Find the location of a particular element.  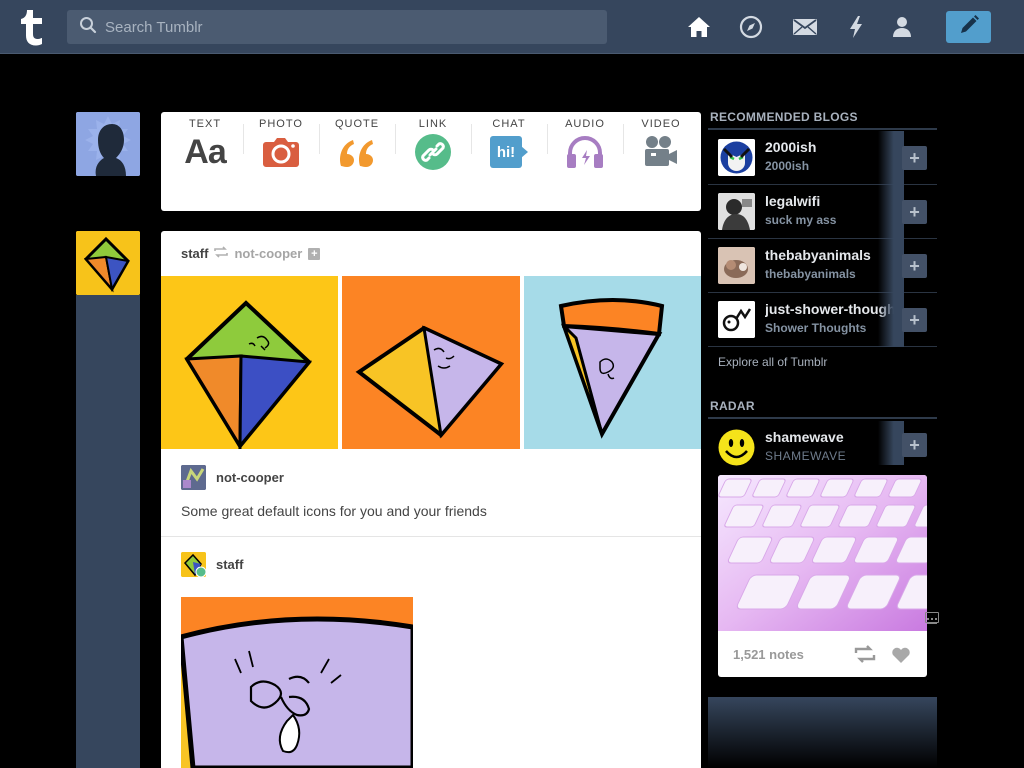

post-type-audio: AUDIO is located at coordinates (585, 142).